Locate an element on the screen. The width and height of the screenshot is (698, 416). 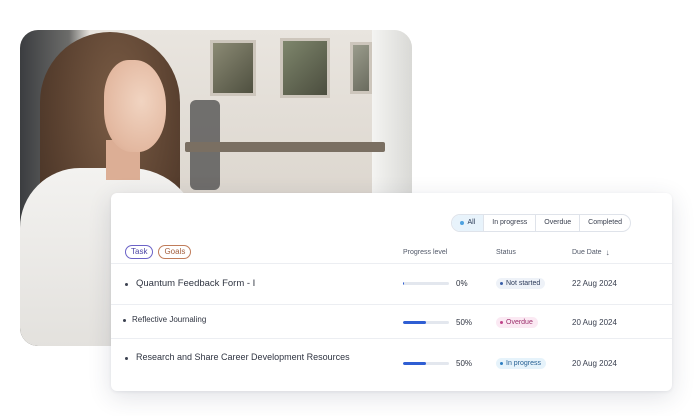
status-filter-tabs: All In progress Overdue Completed is located at coordinates (541, 223).